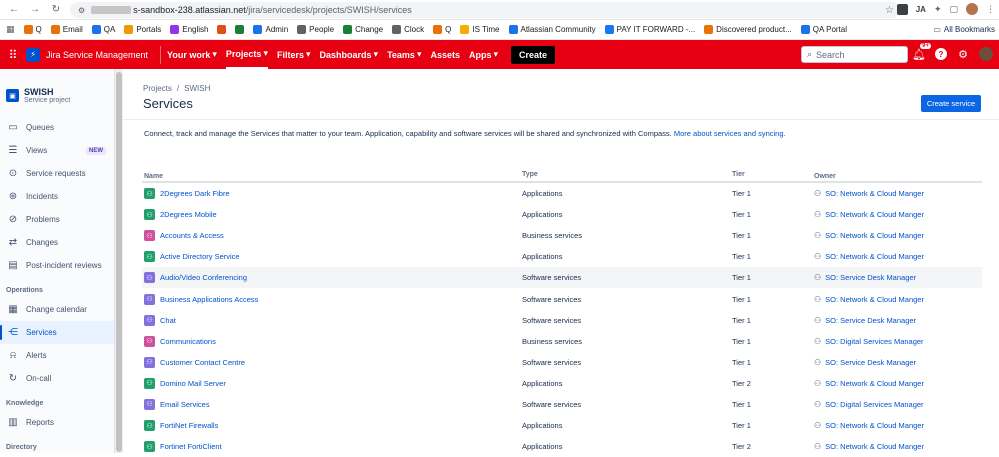  I want to click on bookmark-item: People, so click(315, 29).